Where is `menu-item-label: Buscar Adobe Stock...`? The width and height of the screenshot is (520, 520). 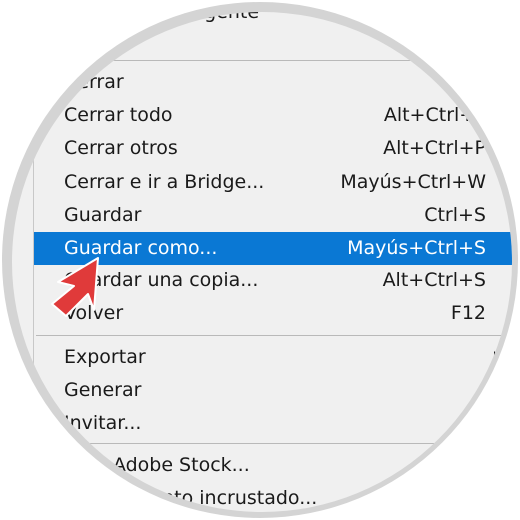
menu-item-label: Buscar Adobe Stock... is located at coordinates (146, 465).